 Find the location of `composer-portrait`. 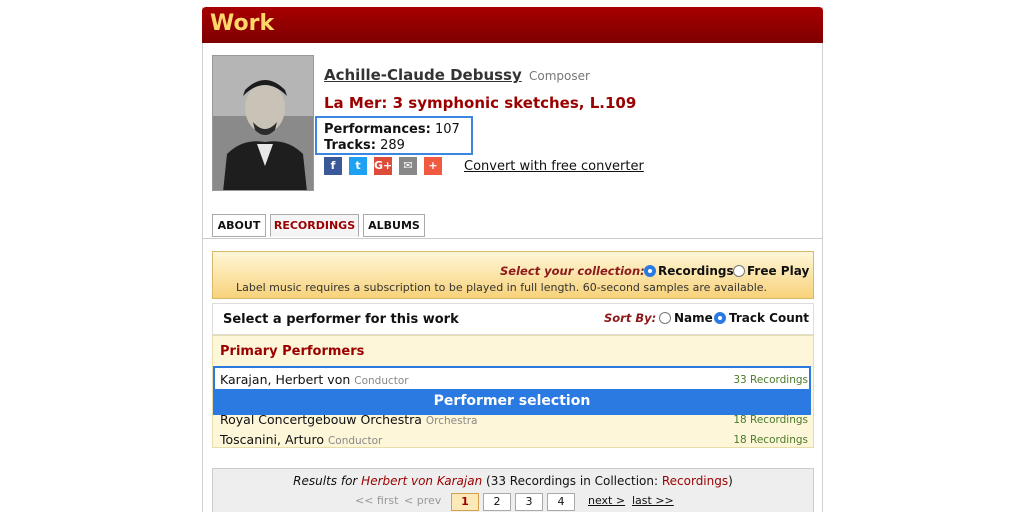

composer-portrait is located at coordinates (263, 123).